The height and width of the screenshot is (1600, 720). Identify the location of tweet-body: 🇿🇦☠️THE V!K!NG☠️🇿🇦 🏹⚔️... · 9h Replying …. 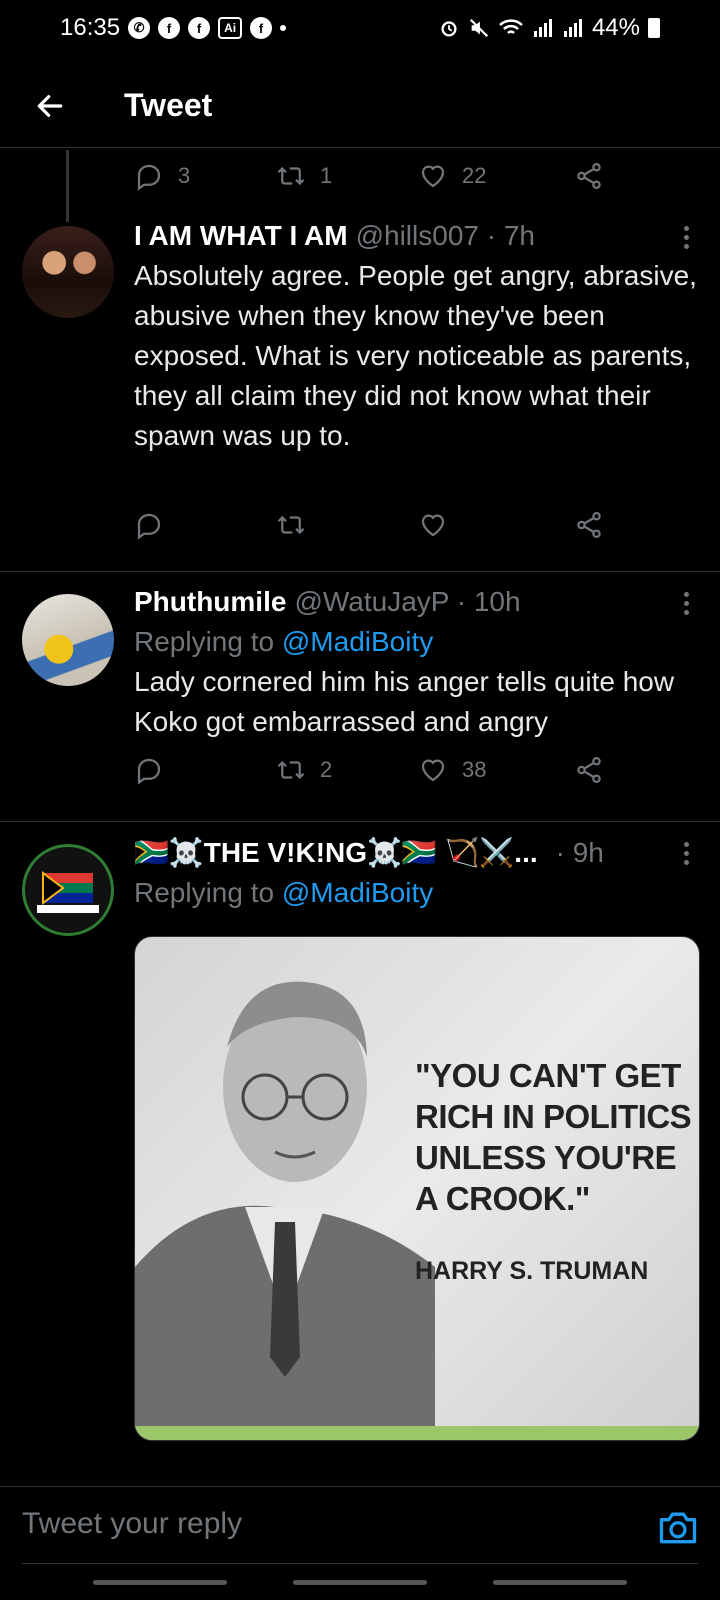
(416, 872).